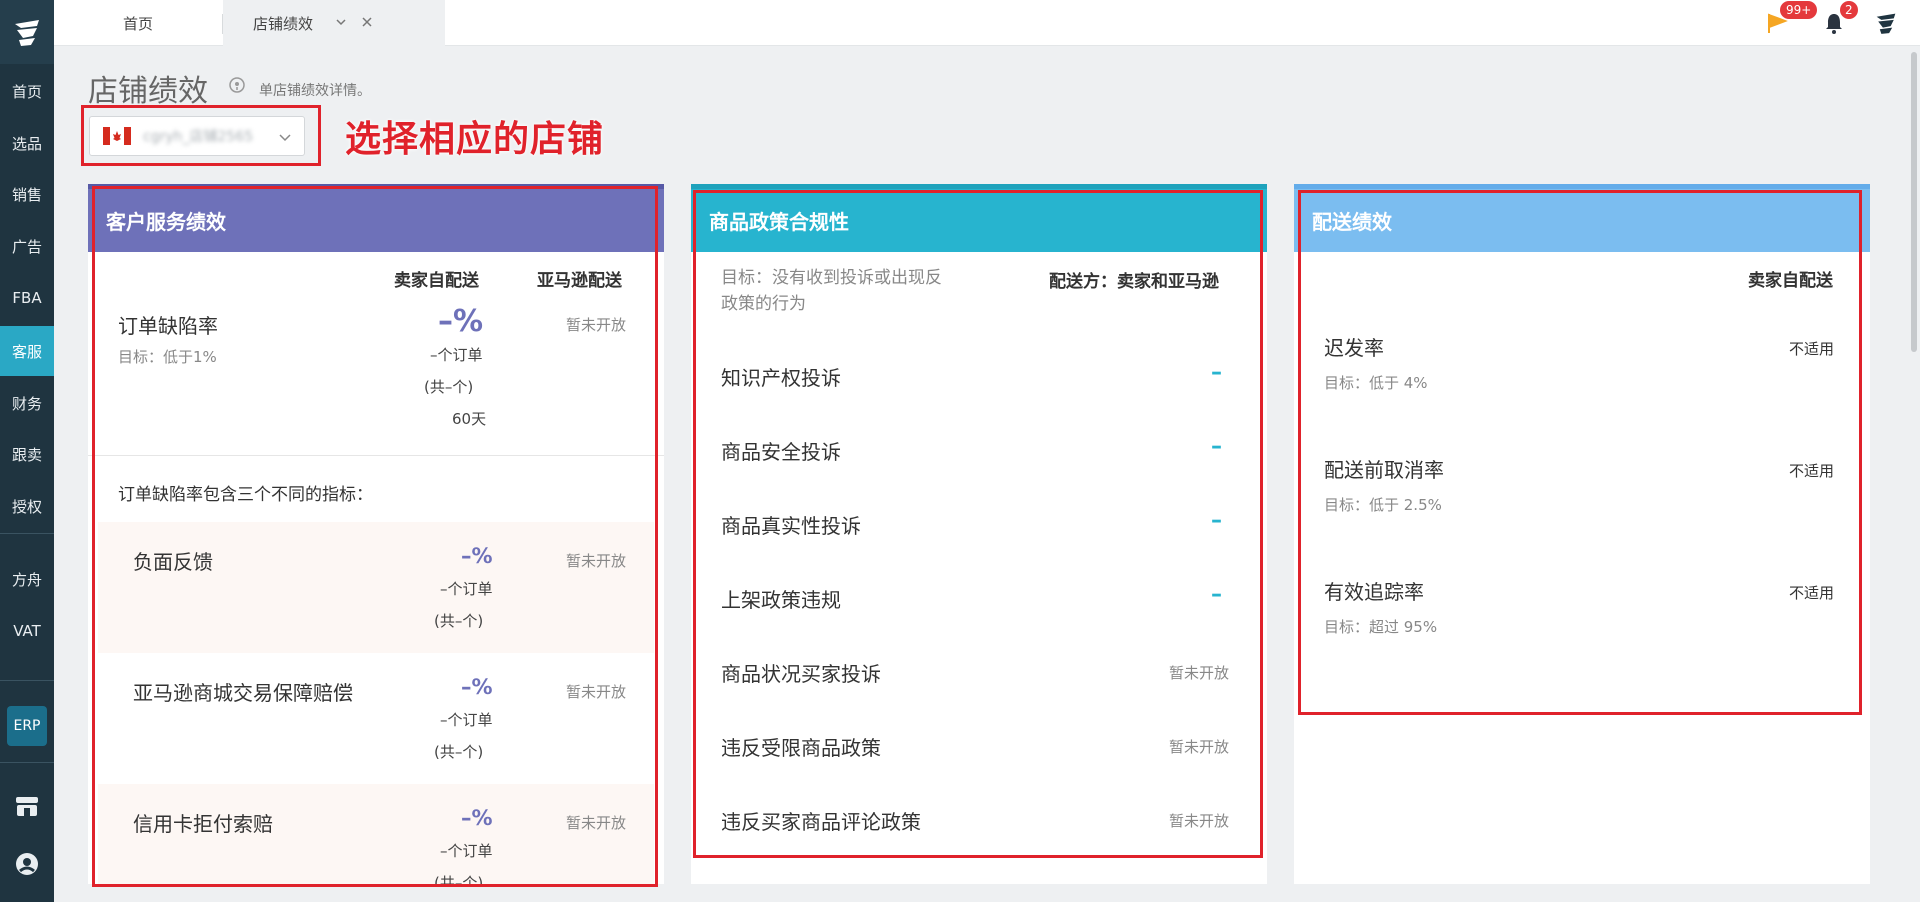  I want to click on erp-button: ERP, so click(27, 726).